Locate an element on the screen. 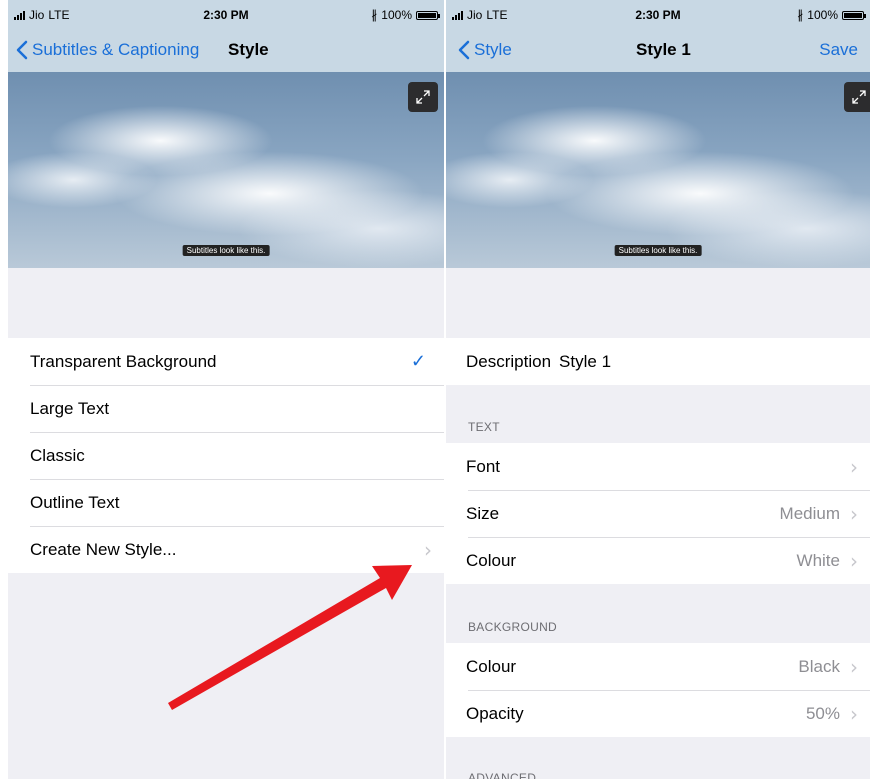  style-option-large-text: Large Text is located at coordinates (226, 408).